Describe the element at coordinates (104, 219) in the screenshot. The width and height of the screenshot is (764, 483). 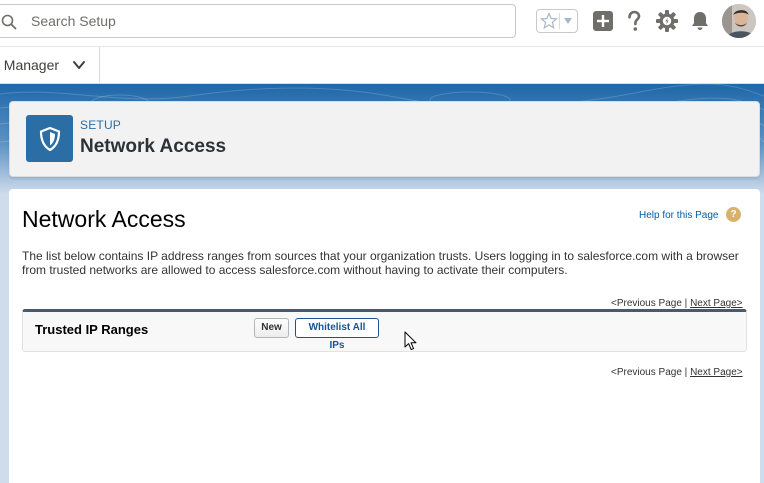
I see `content-title: Network Access` at that location.